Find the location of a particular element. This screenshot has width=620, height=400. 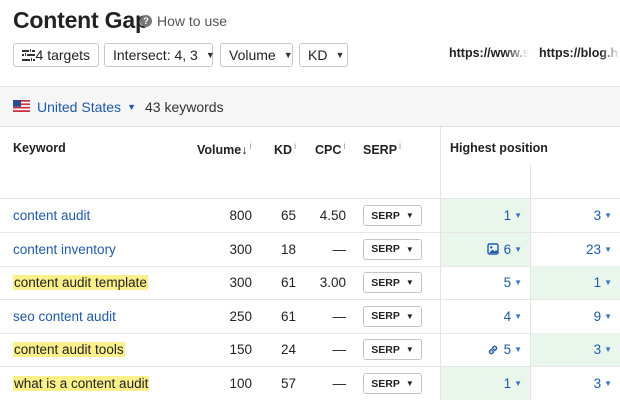

targets-button: 4 targets is located at coordinates (56, 55).